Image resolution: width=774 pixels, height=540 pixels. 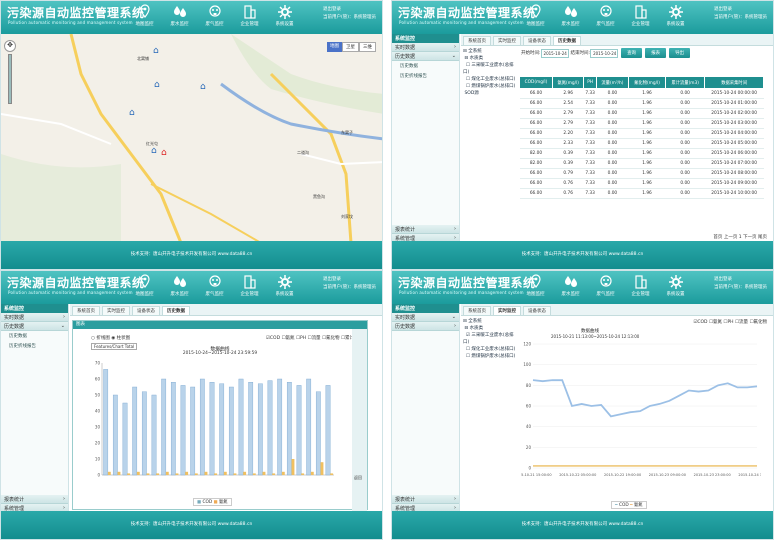 What do you see at coordinates (425, 317) in the screenshot?
I see `sidebar-section-realtime: 实时数据 ⌄` at bounding box center [425, 317].